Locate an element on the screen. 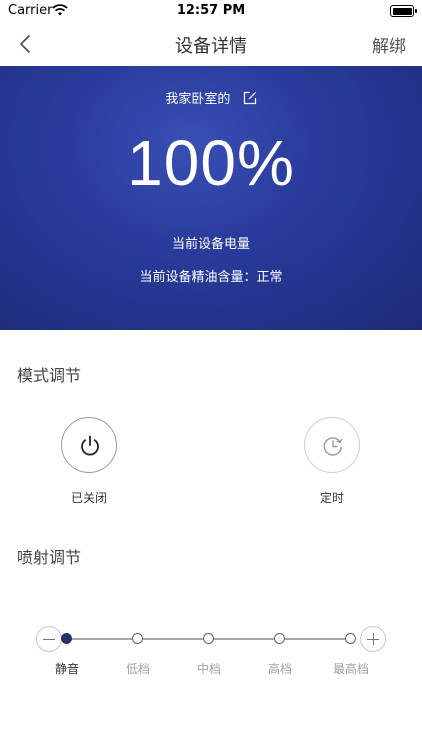  level-label-max: 最高档 is located at coordinates (351, 668).